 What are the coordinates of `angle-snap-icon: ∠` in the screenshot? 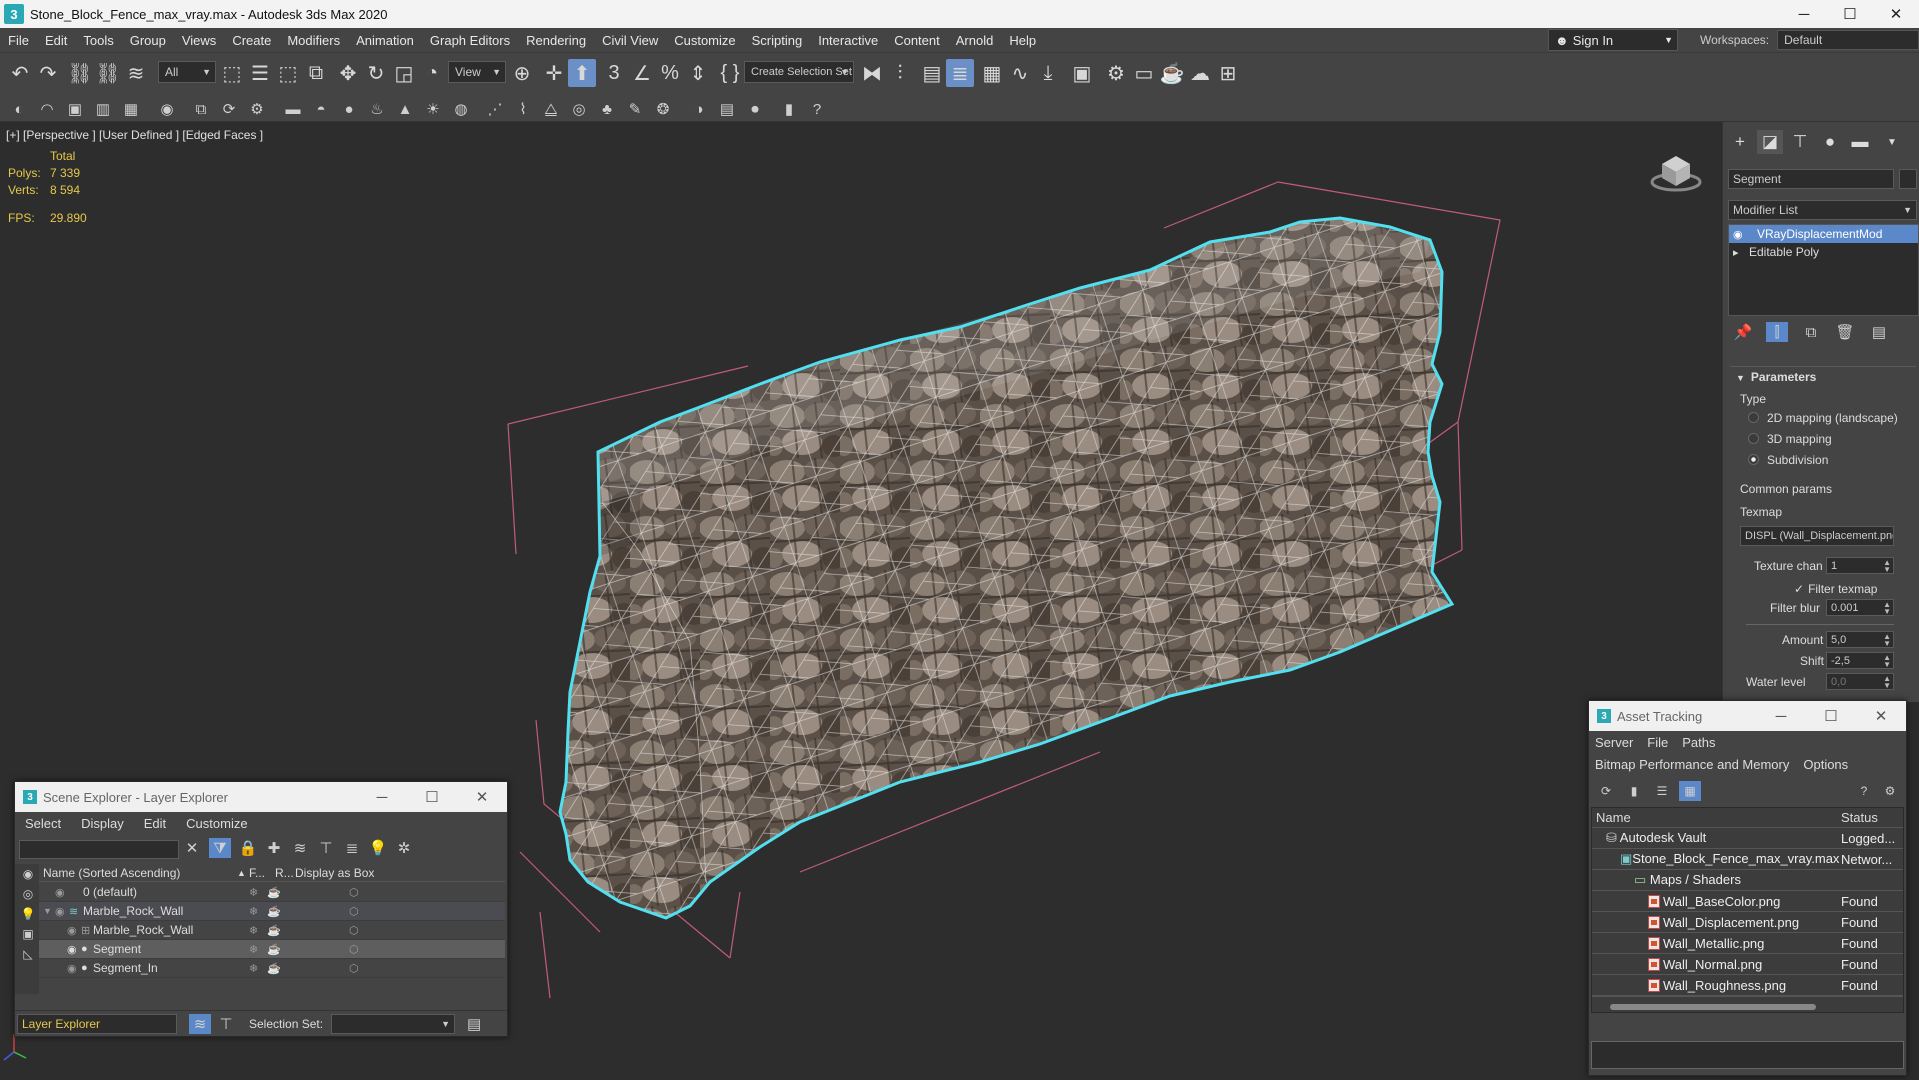 It's located at (642, 73).